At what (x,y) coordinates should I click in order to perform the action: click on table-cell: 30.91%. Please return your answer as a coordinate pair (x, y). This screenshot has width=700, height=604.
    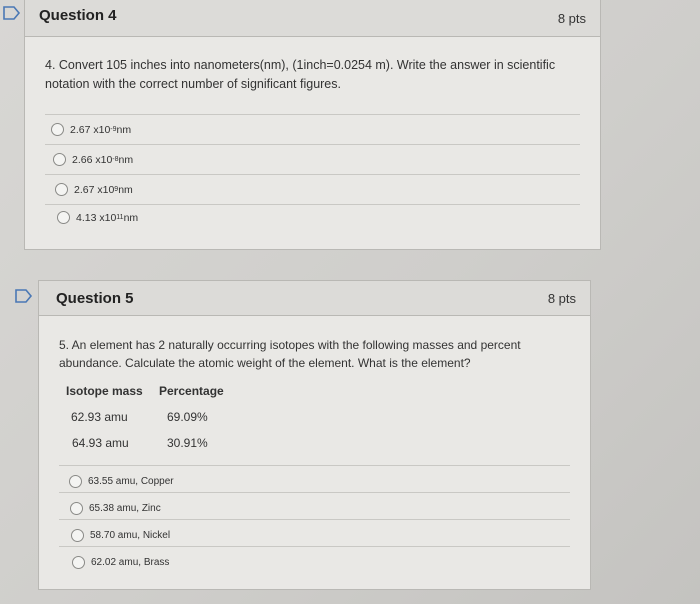
    Looking at the image, I should click on (187, 443).